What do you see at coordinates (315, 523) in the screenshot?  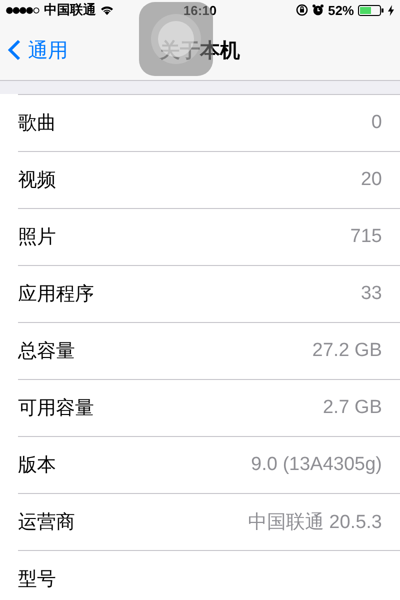 I see `row-value: 中国联通 20.5.3` at bounding box center [315, 523].